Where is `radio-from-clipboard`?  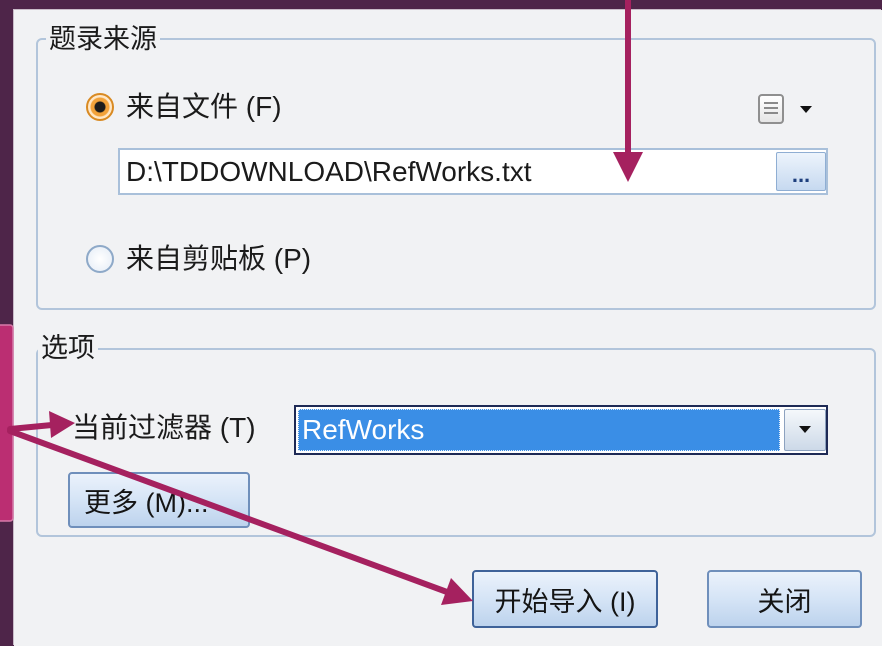 radio-from-clipboard is located at coordinates (100, 259).